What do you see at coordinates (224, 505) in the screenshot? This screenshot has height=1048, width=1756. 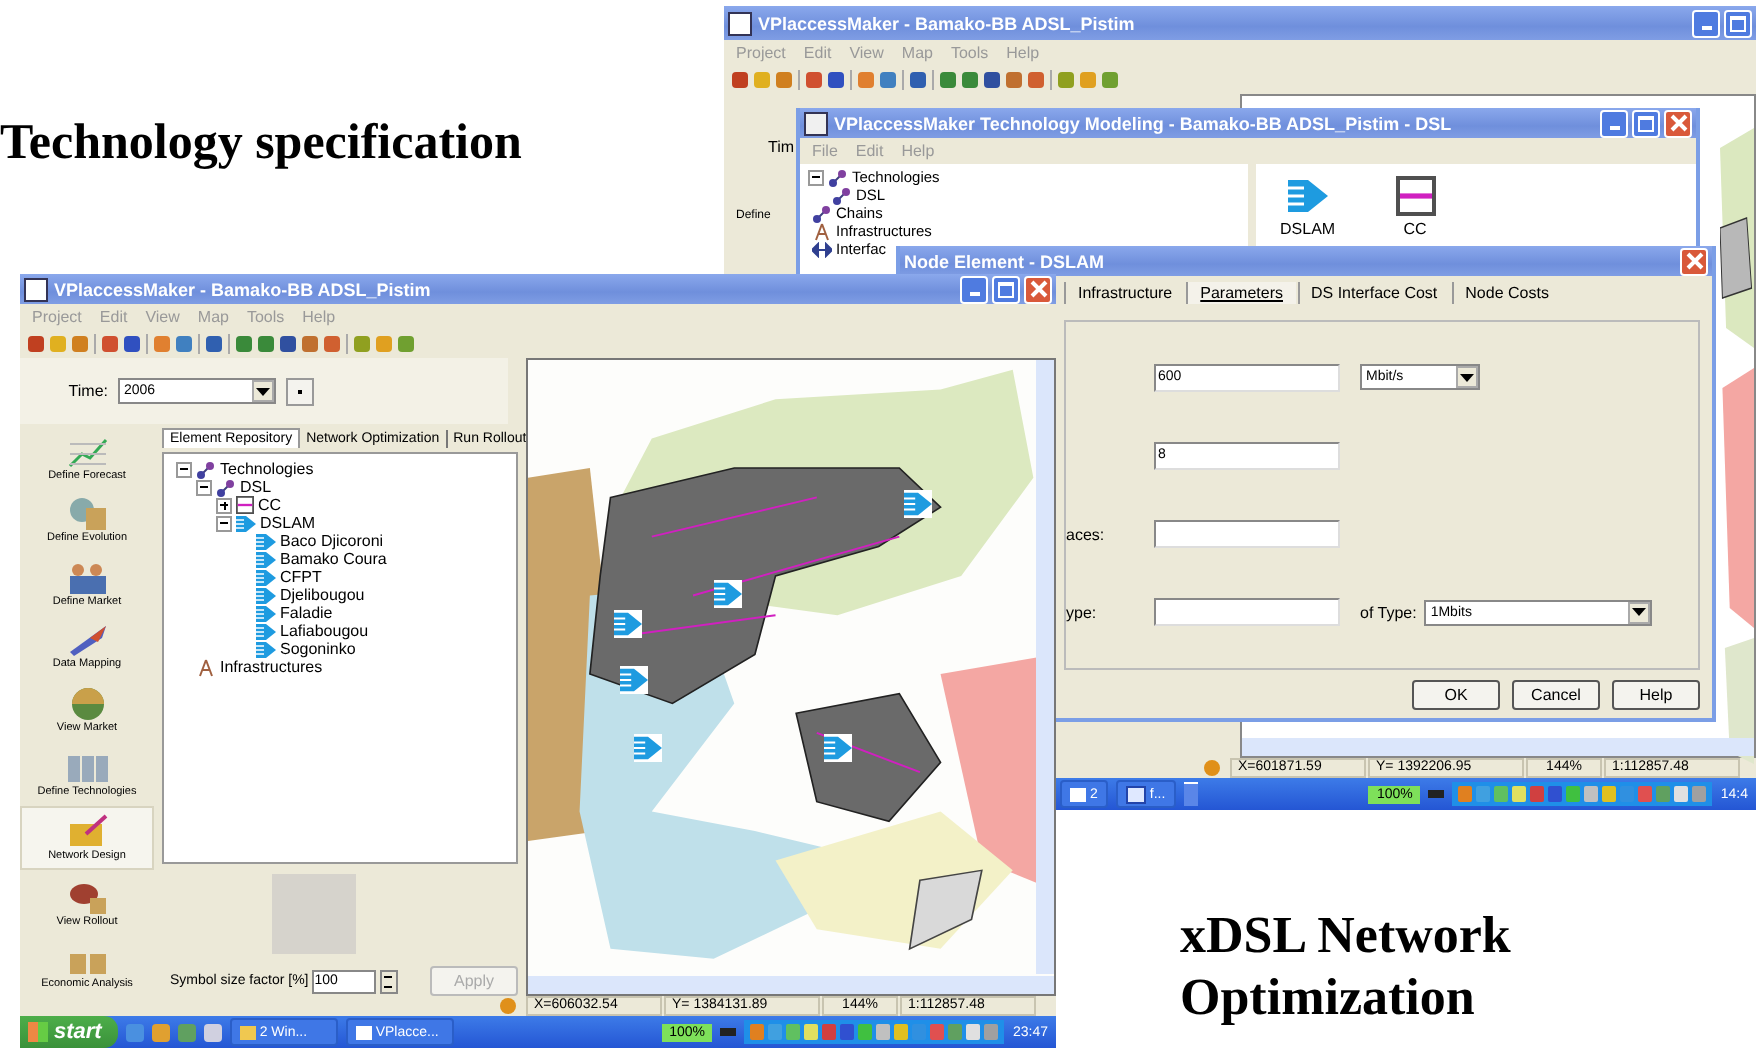 I see `expand-icon` at bounding box center [224, 505].